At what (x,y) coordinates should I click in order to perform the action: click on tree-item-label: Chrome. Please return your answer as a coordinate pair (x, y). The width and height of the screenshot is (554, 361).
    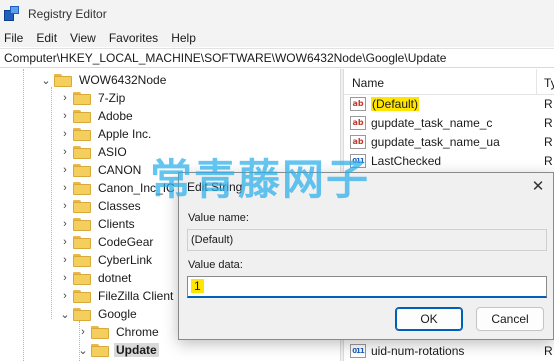
    Looking at the image, I should click on (137, 332).